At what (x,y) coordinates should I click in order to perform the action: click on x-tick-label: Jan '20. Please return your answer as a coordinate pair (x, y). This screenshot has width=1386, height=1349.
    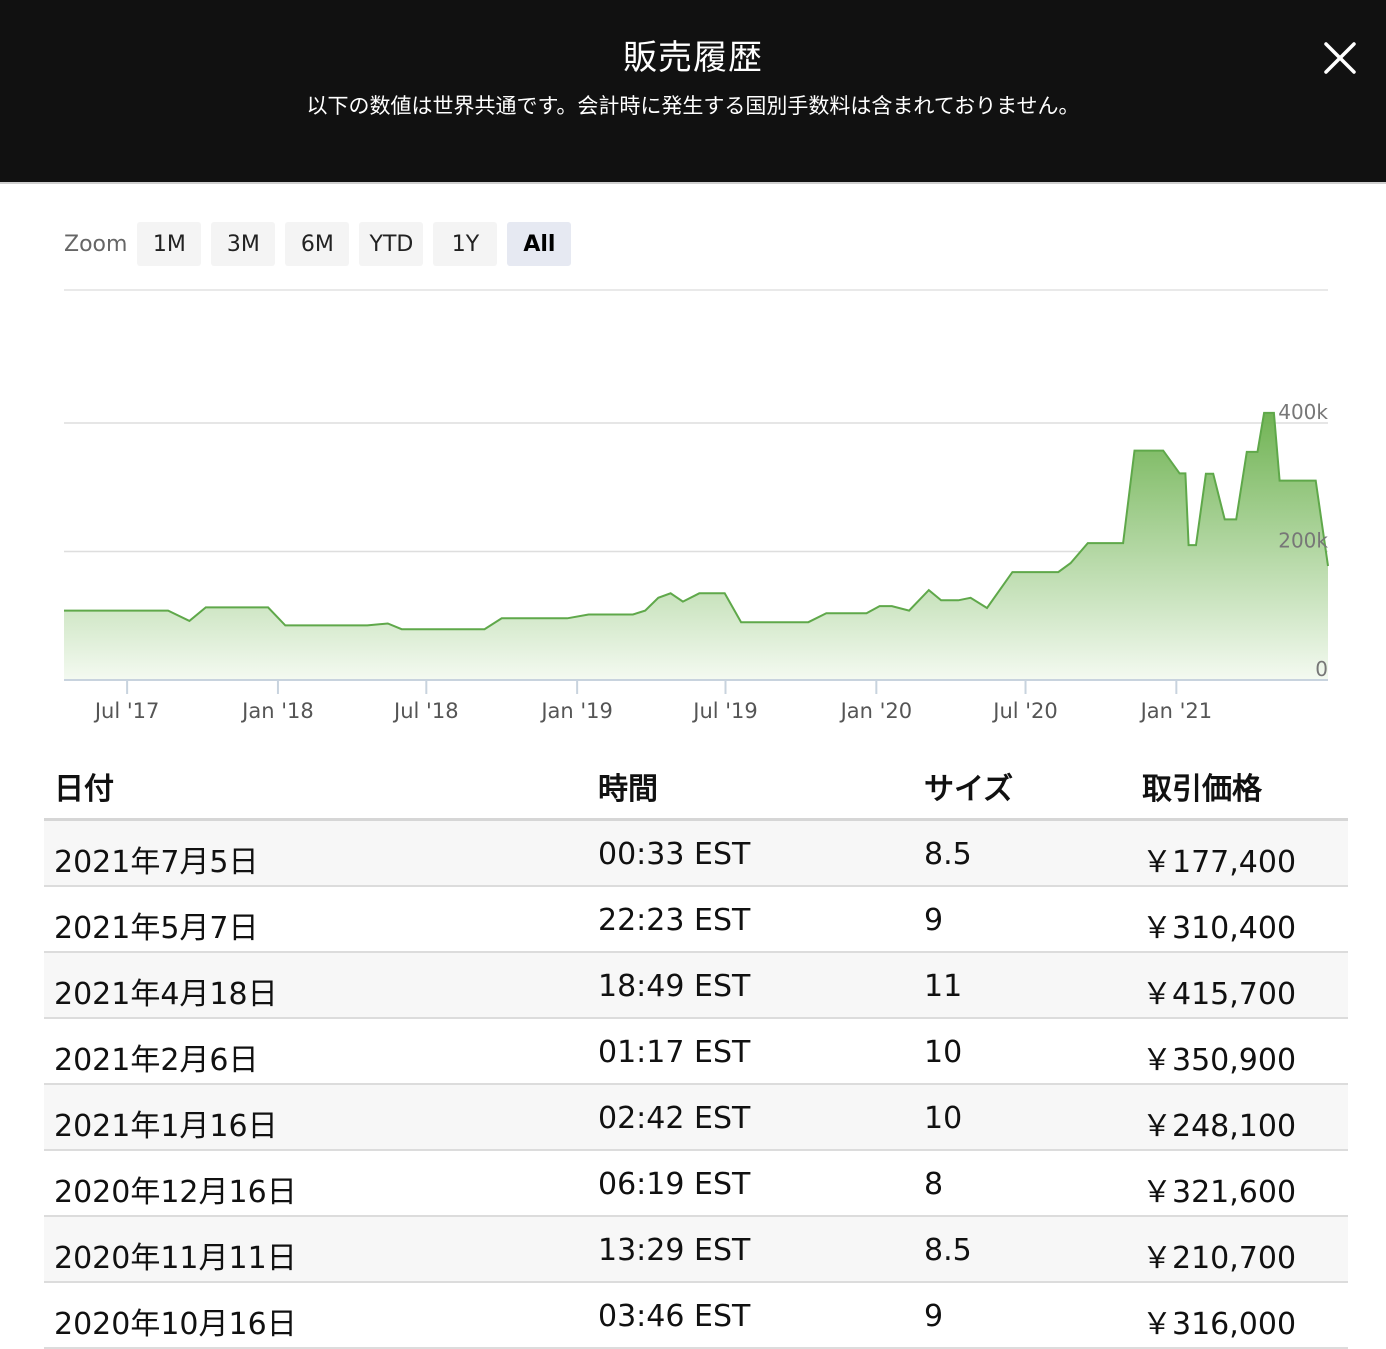
    Looking at the image, I should click on (876, 711).